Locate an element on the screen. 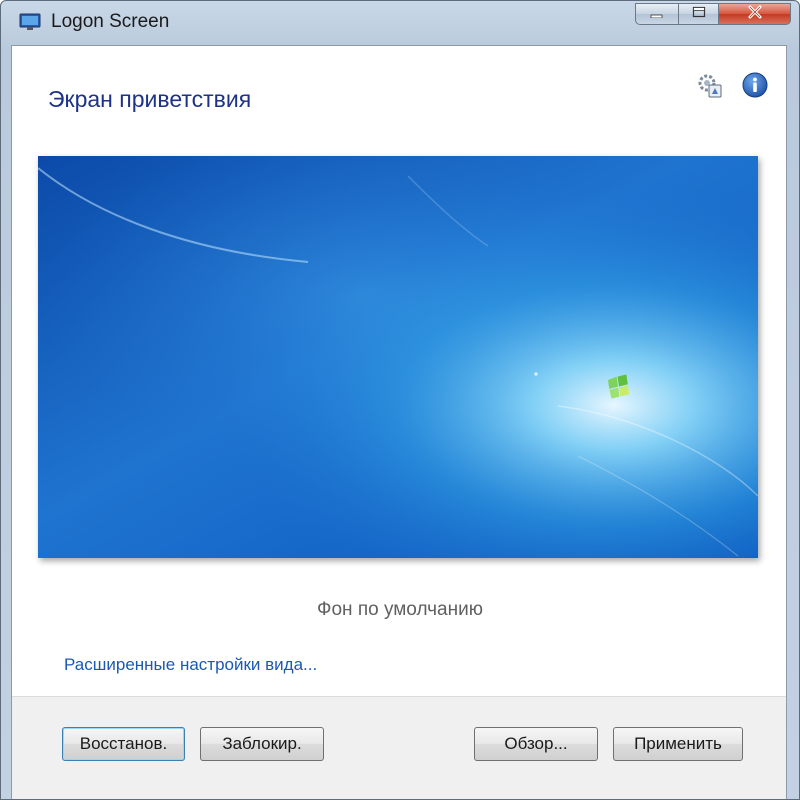  close-icon is located at coordinates (755, 14).